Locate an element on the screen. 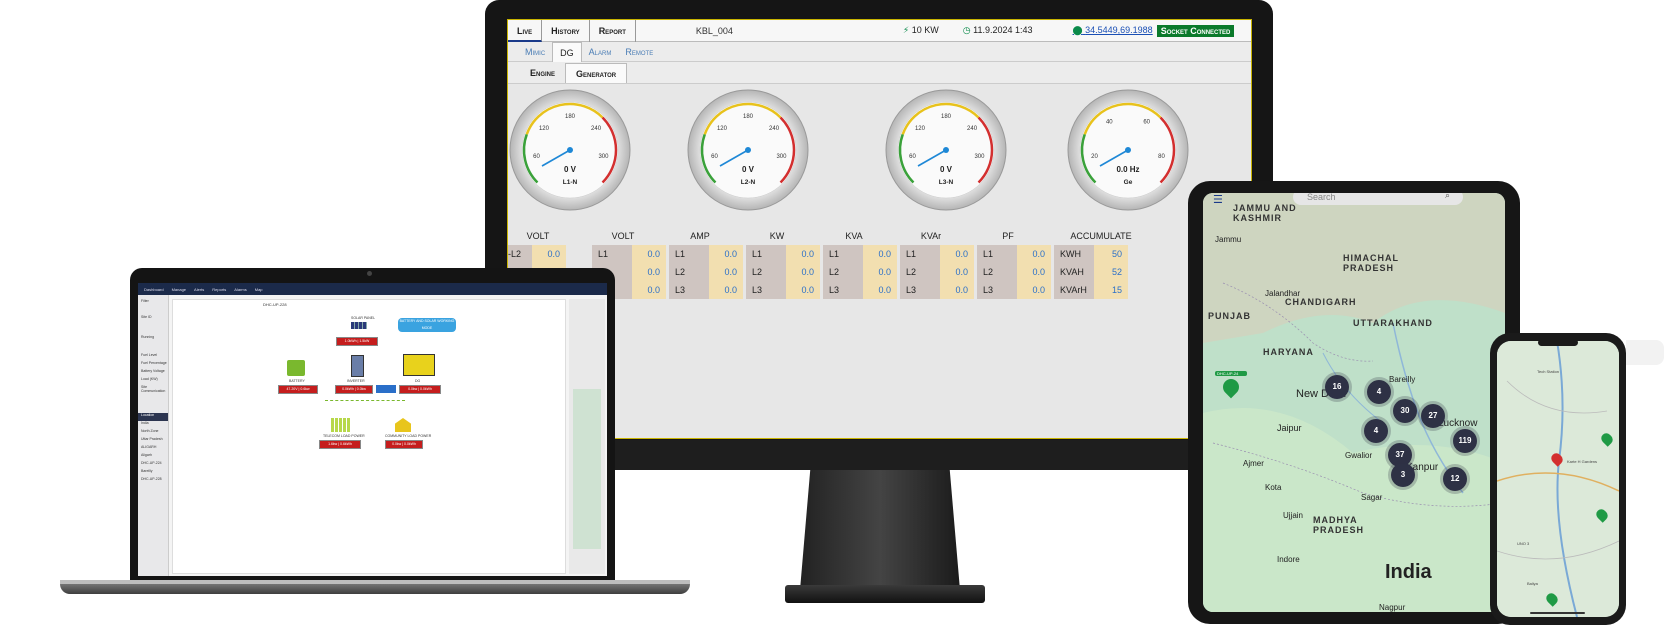 The width and height of the screenshot is (1665, 630). region-label: PUNJAB is located at coordinates (1230, 316).